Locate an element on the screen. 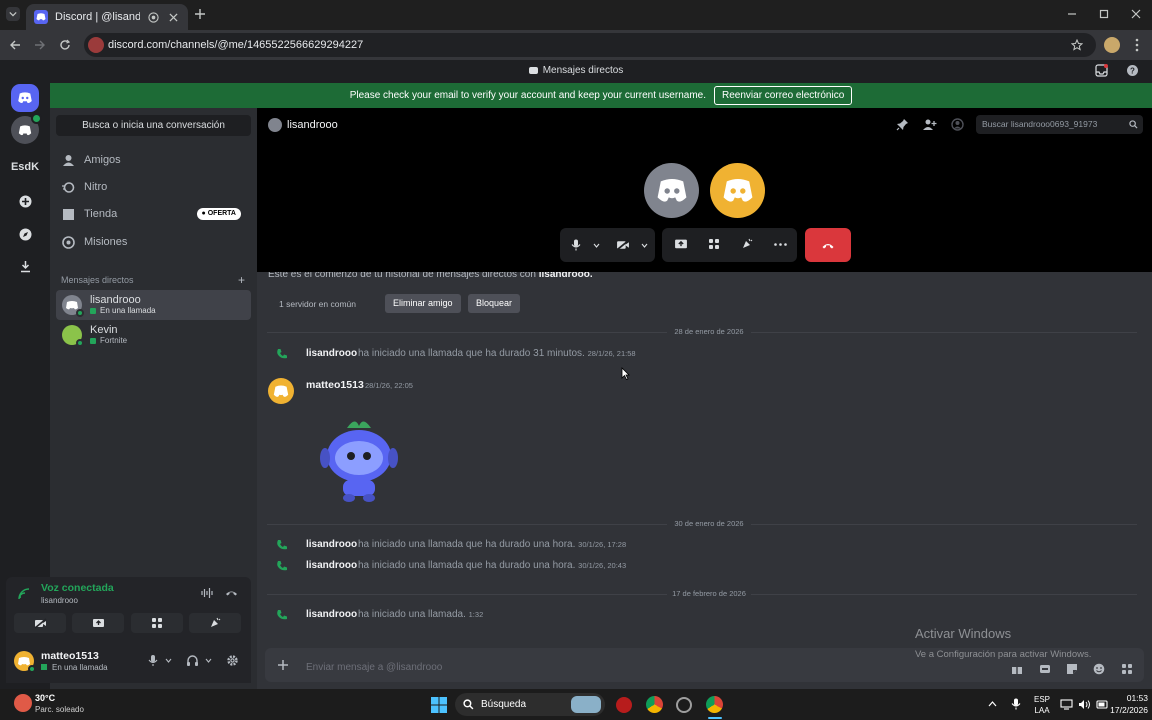 This screenshot has height=720, width=1152. reload-icon is located at coordinates (65, 45).